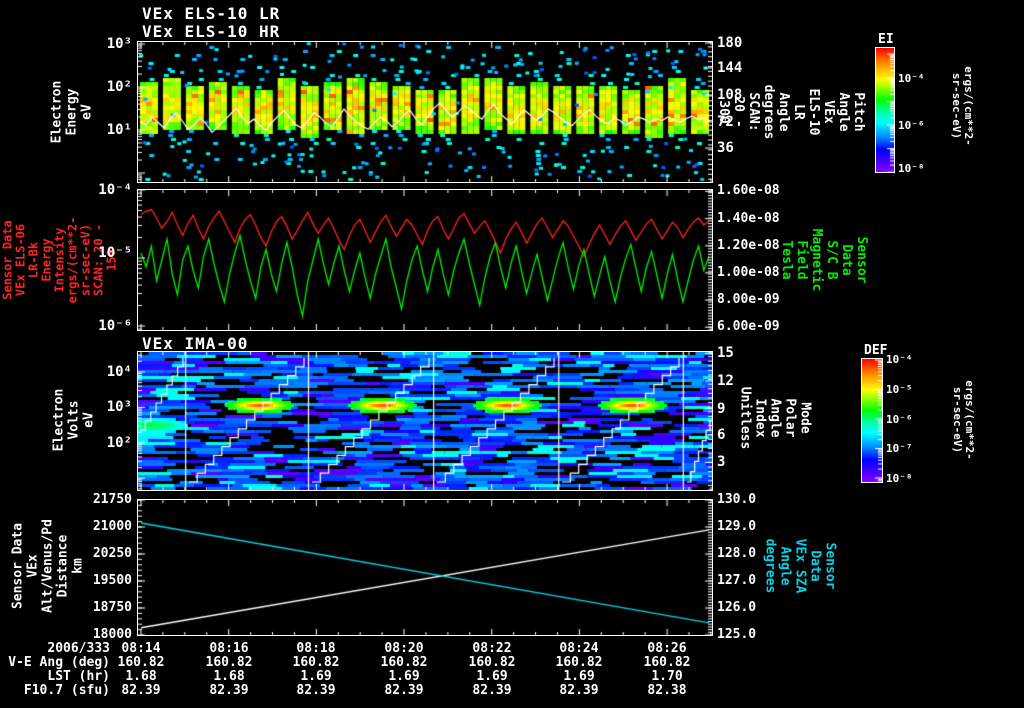 This screenshot has height=708, width=1024. Describe the element at coordinates (425, 567) in the screenshot. I see `altitude-sza-canvas` at that location.